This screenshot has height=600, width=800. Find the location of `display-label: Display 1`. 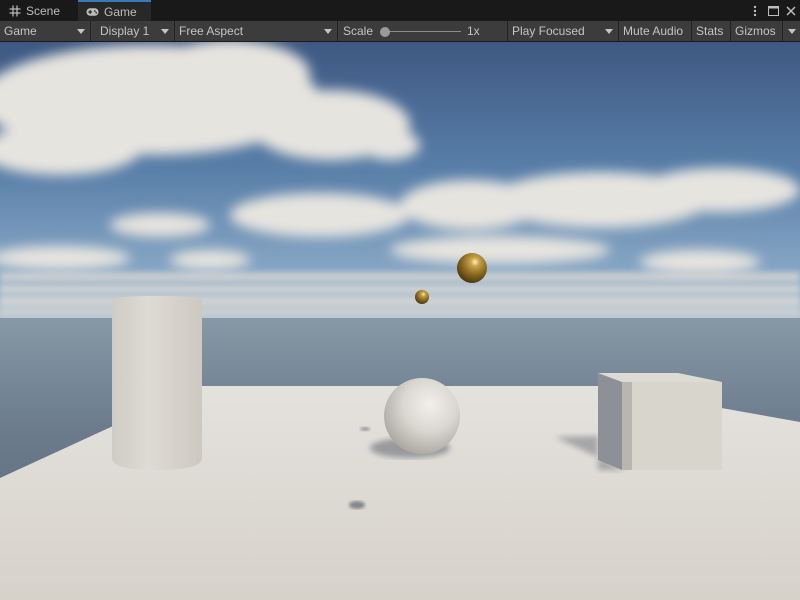

display-label: Display 1 is located at coordinates (125, 31).